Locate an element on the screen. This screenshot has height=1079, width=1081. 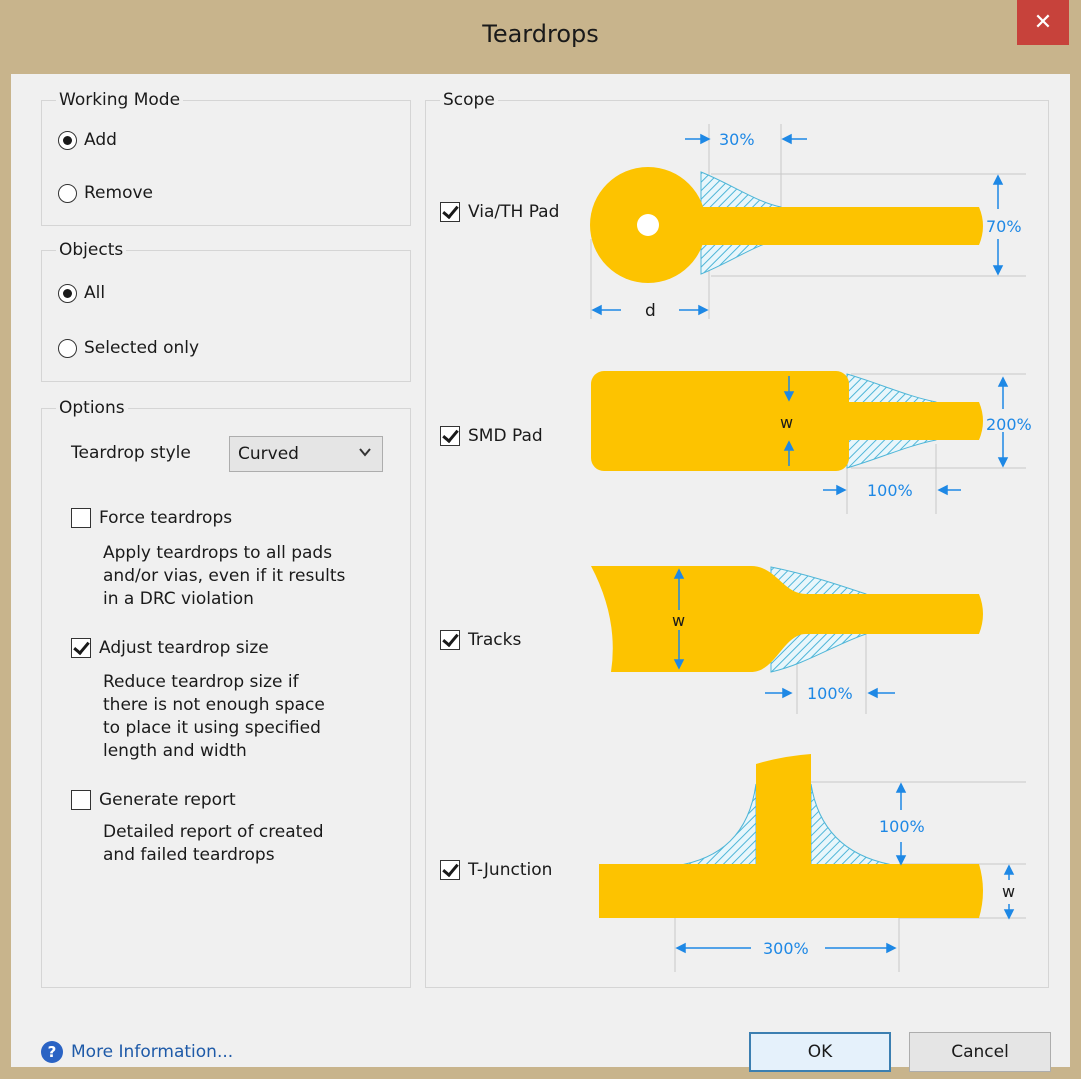
help-icon: ? is located at coordinates (52, 1052).